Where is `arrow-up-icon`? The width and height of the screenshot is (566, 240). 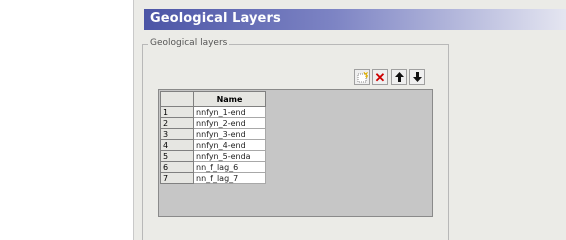 arrow-up-icon is located at coordinates (399, 77).